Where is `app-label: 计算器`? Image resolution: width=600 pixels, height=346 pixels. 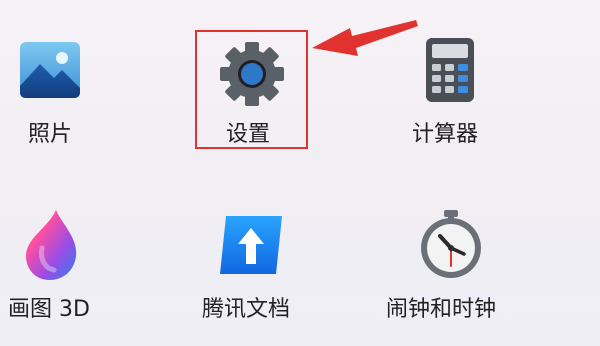
app-label: 计算器 is located at coordinates (445, 134).